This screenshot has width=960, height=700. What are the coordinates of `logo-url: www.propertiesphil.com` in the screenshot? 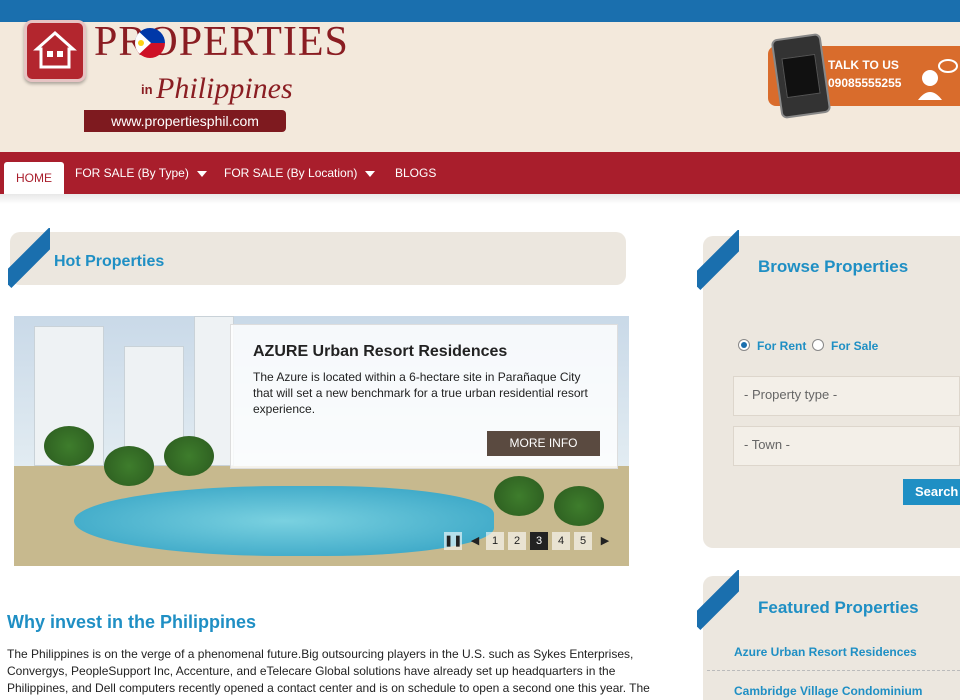 It's located at (185, 121).